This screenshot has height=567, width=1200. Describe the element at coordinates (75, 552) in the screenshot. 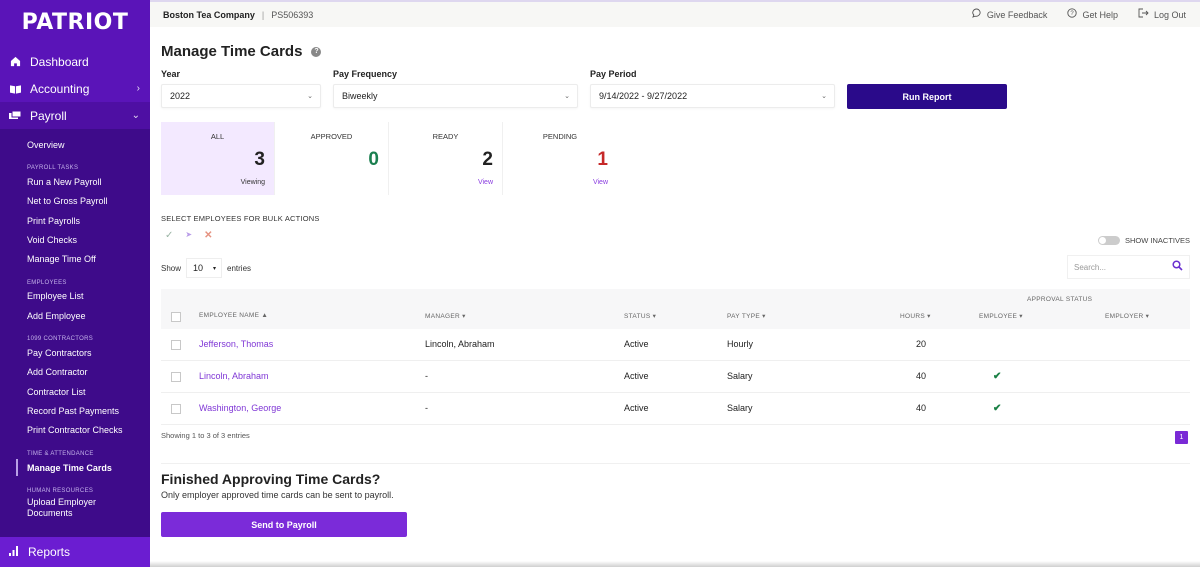

I see `sidebar-item-reports: Reports` at that location.